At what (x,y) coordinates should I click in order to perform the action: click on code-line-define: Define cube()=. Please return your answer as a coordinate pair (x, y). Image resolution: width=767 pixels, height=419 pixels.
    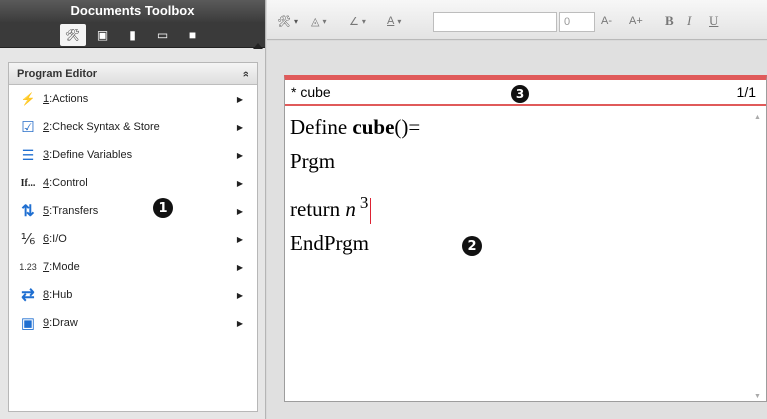
    Looking at the image, I should click on (355, 127).